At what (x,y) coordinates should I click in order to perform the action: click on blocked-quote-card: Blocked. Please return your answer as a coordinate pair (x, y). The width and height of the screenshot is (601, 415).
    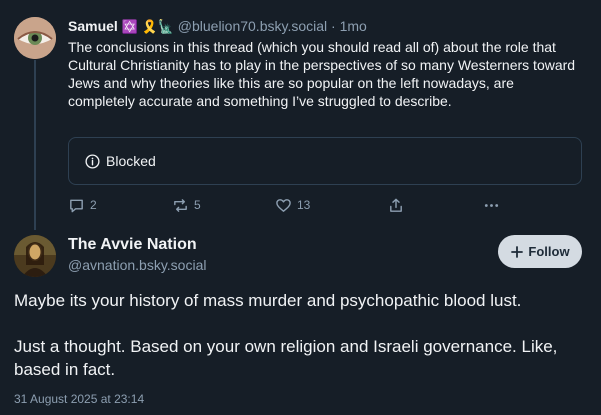
    Looking at the image, I should click on (325, 161).